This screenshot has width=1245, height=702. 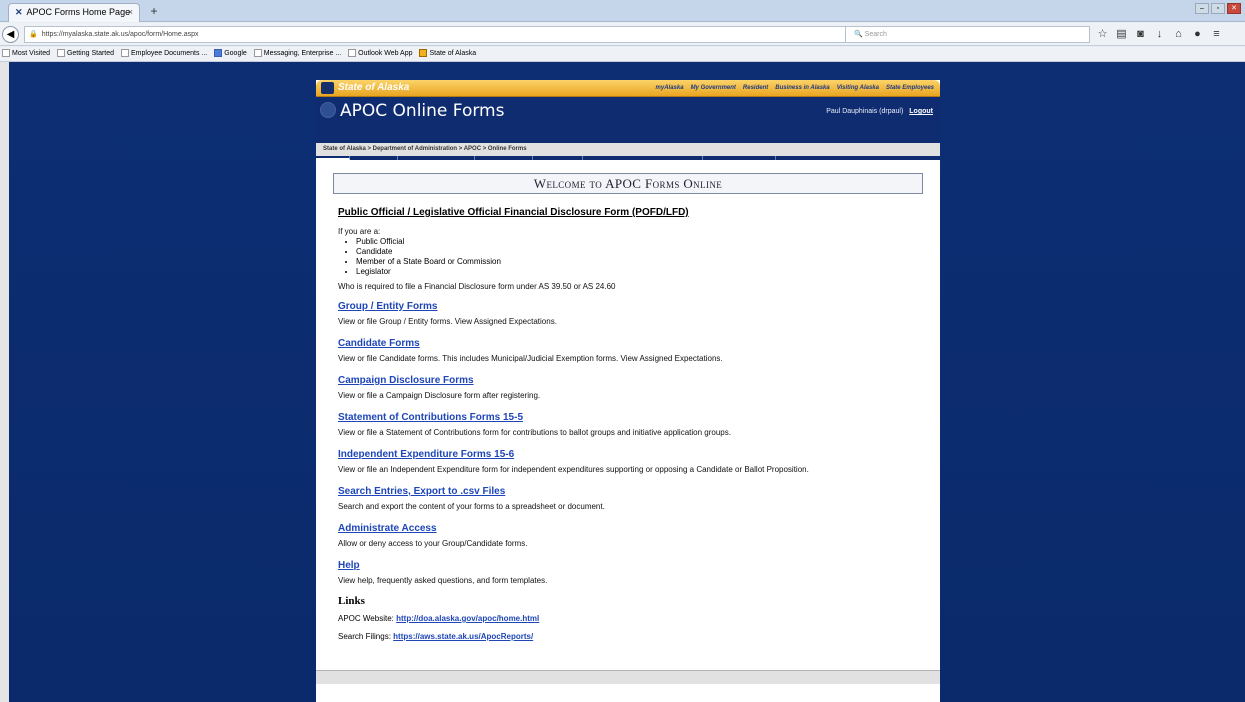 I want to click on bookmark-label: Outlook Web App, so click(x=385, y=53).